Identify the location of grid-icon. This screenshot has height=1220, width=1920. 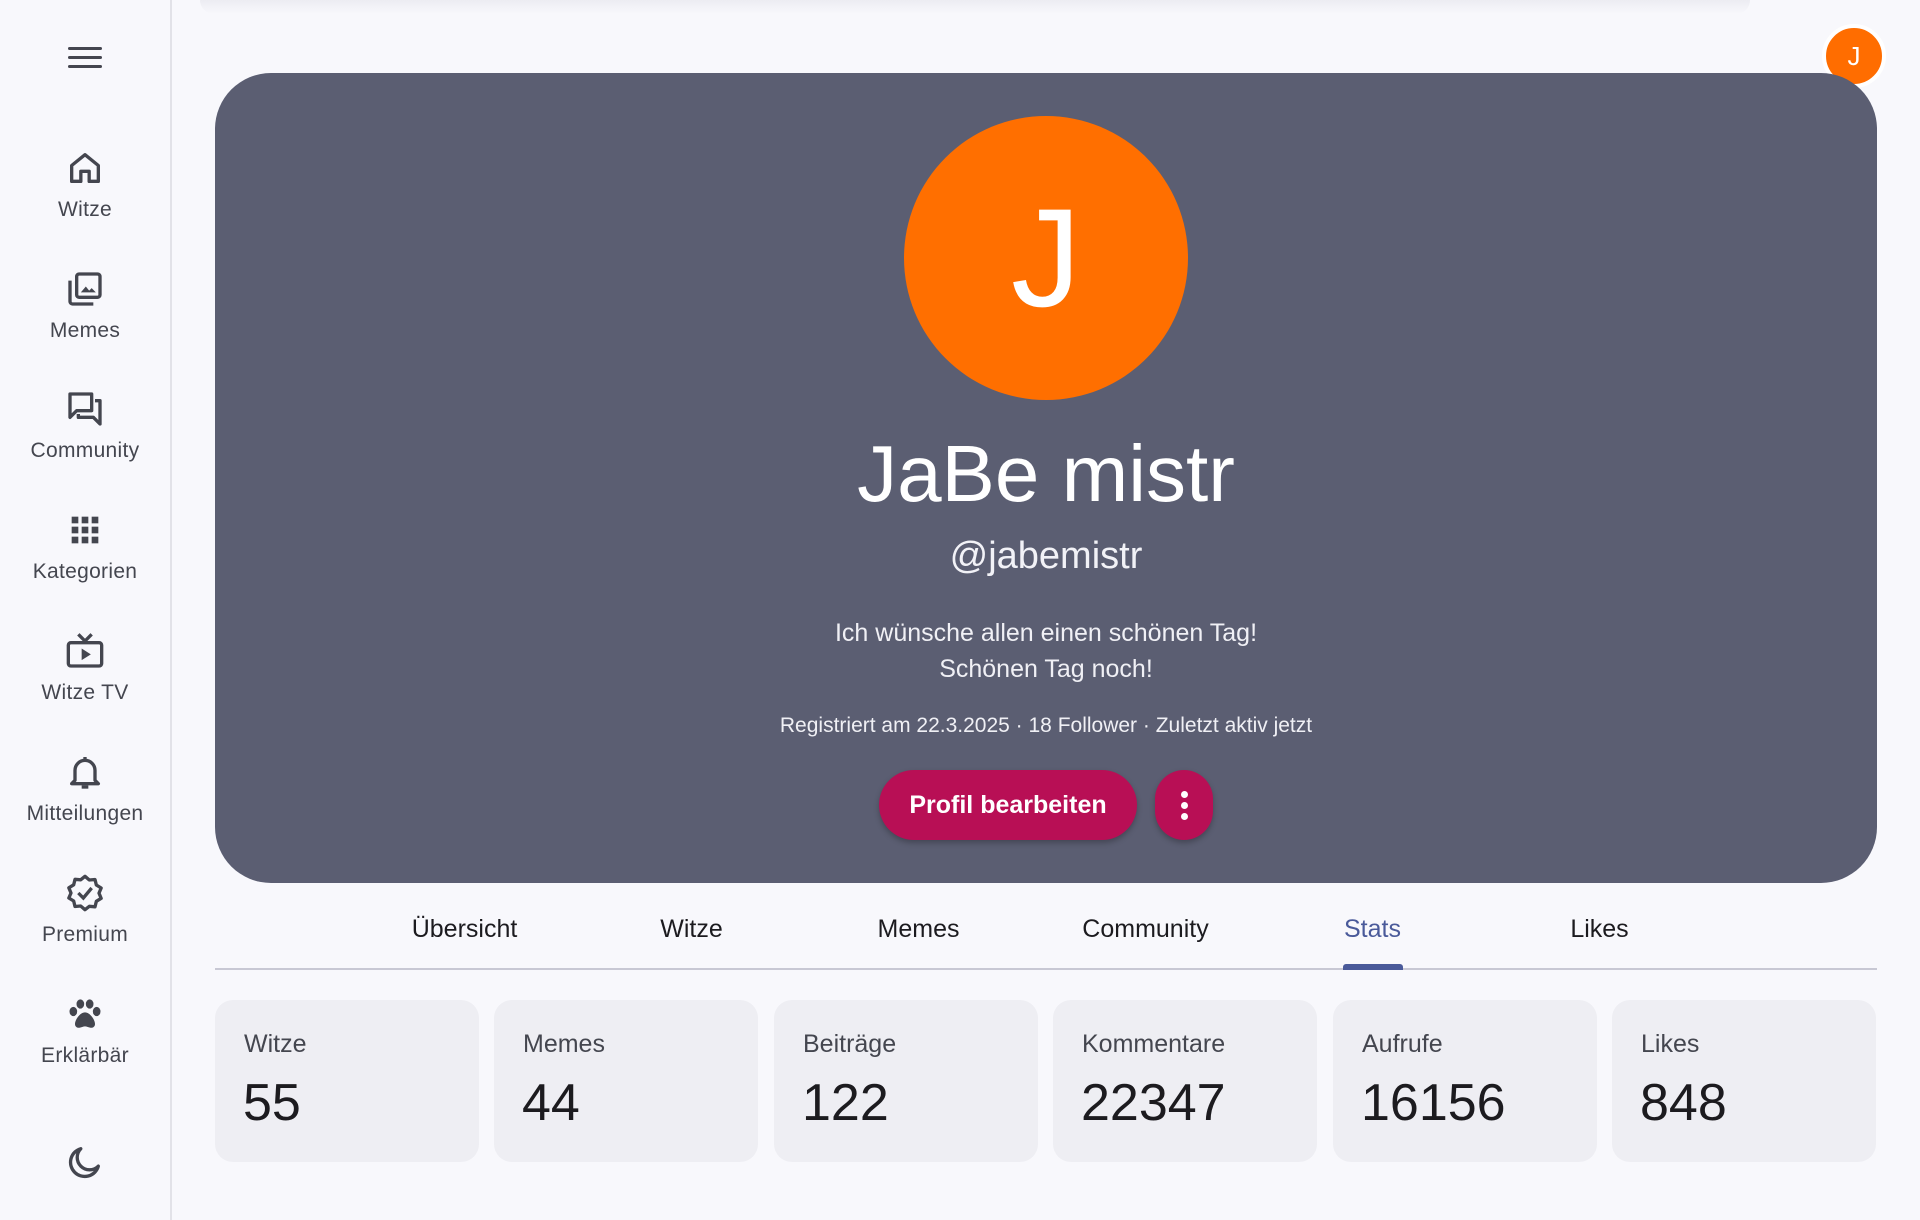
(85, 530).